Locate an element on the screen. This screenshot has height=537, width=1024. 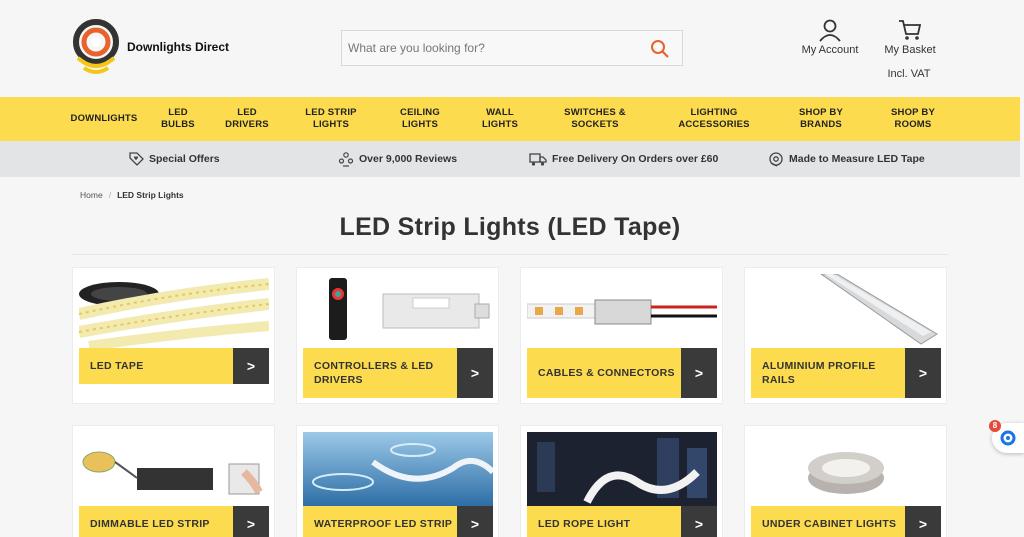
aluminium-profile-image is located at coordinates (846, 311).